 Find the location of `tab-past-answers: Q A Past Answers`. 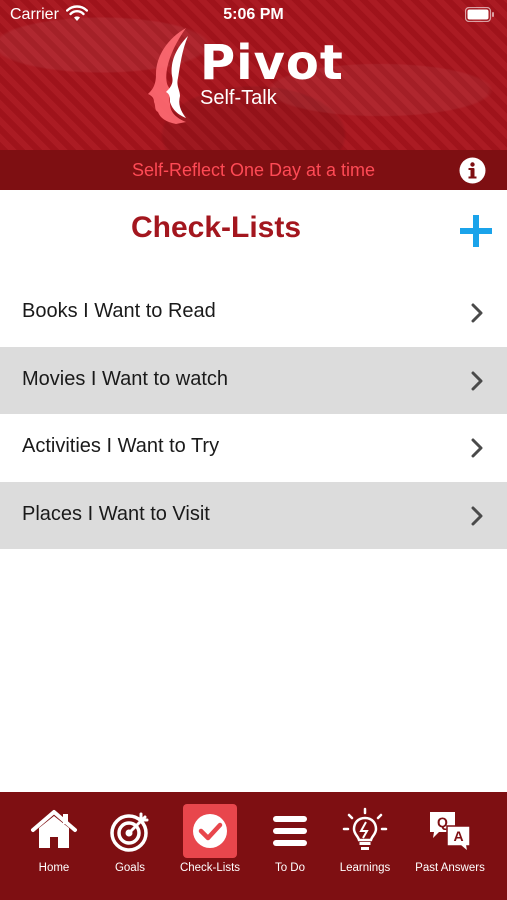

tab-past-answers: Q A Past Answers is located at coordinates (450, 846).